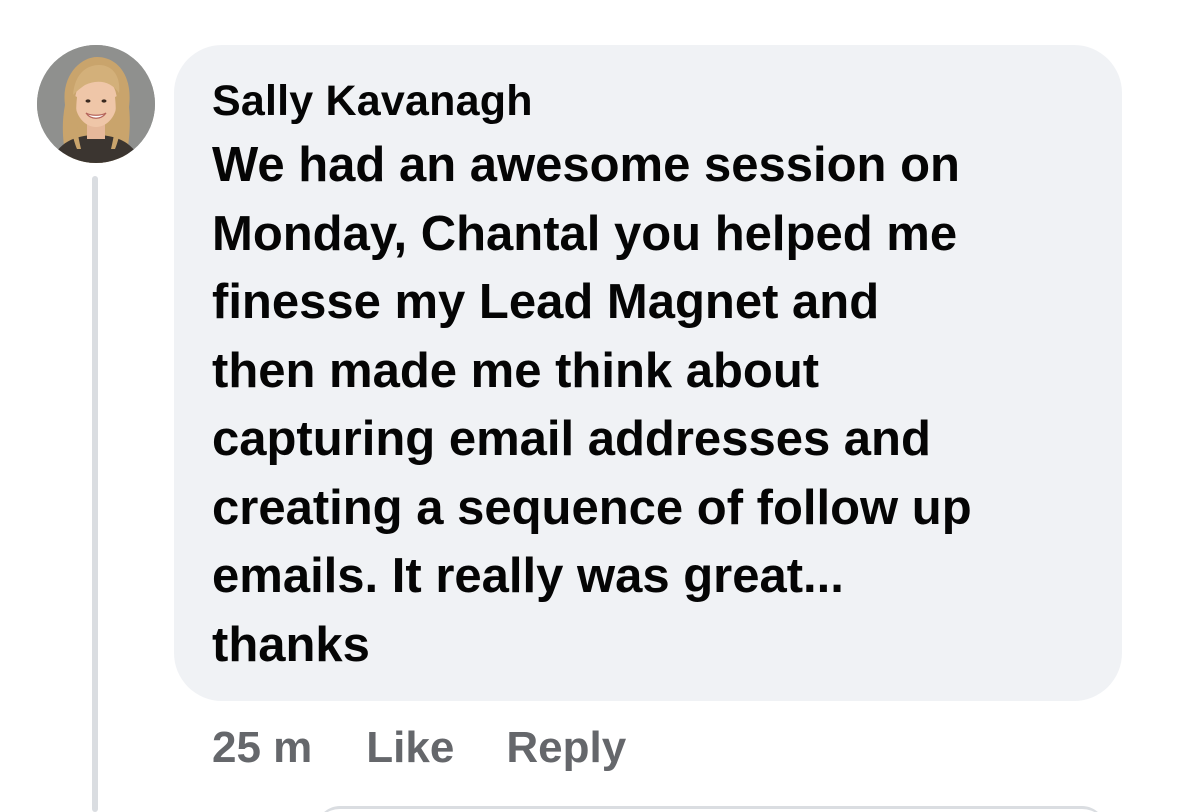  What do you see at coordinates (410, 748) in the screenshot?
I see `like-button: Like` at bounding box center [410, 748].